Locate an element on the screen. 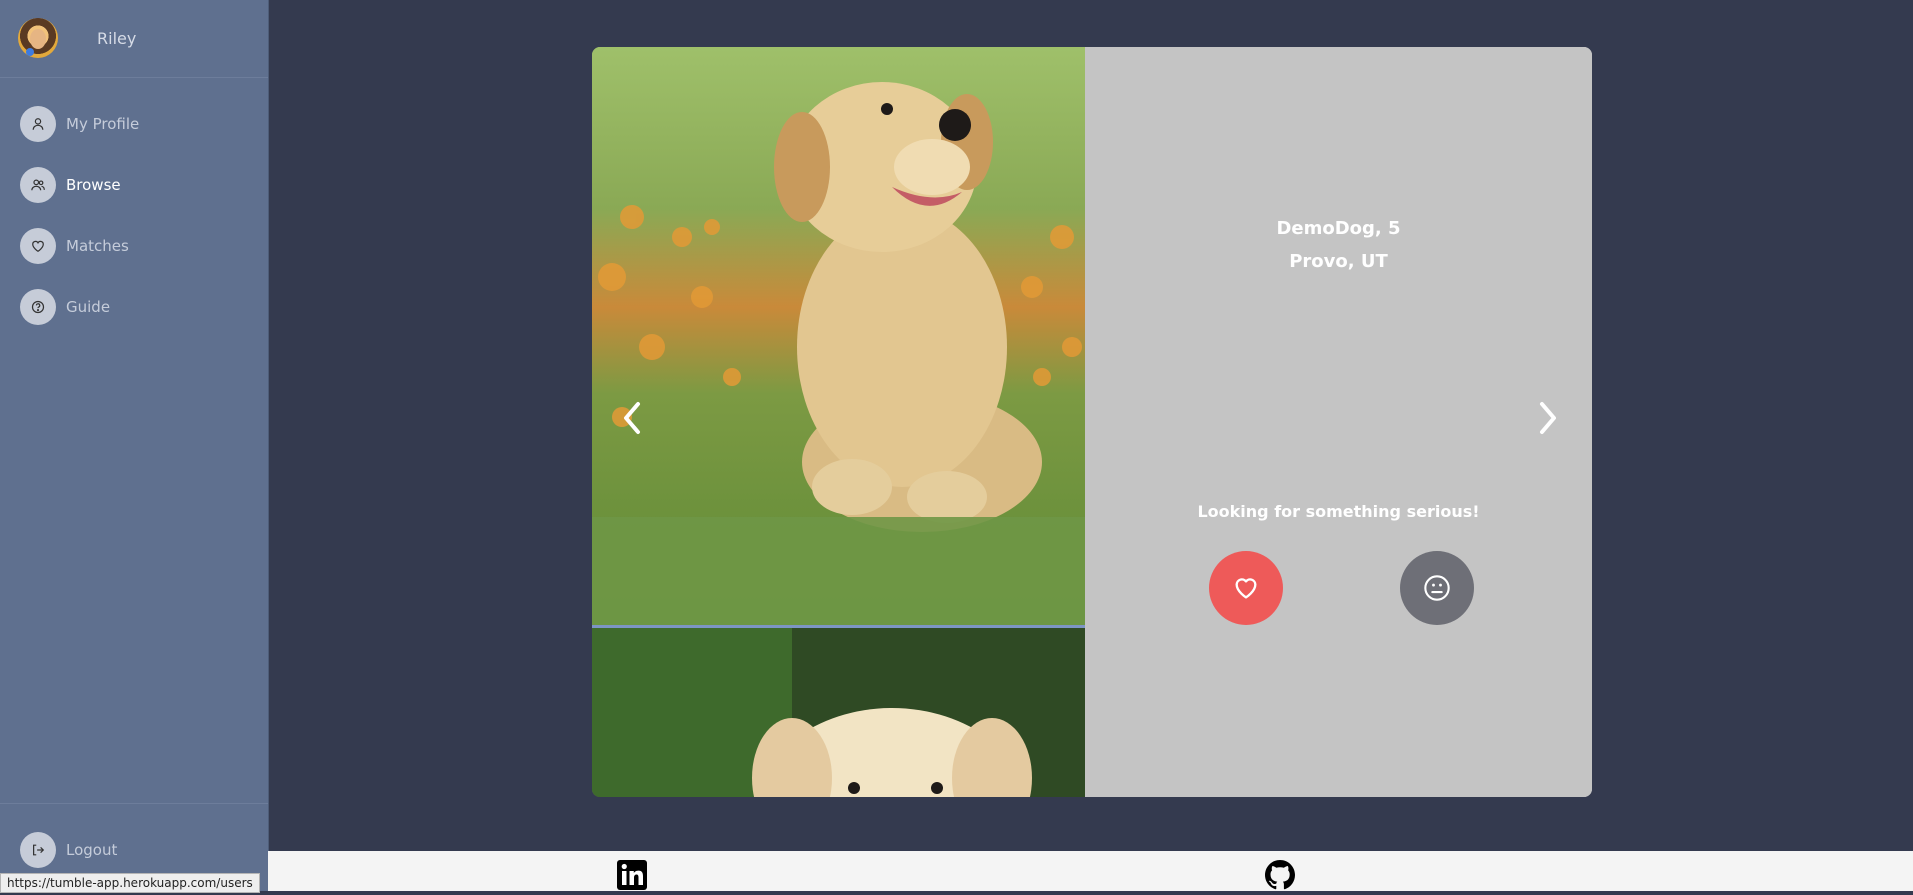  online-badge is located at coordinates (30, 52).